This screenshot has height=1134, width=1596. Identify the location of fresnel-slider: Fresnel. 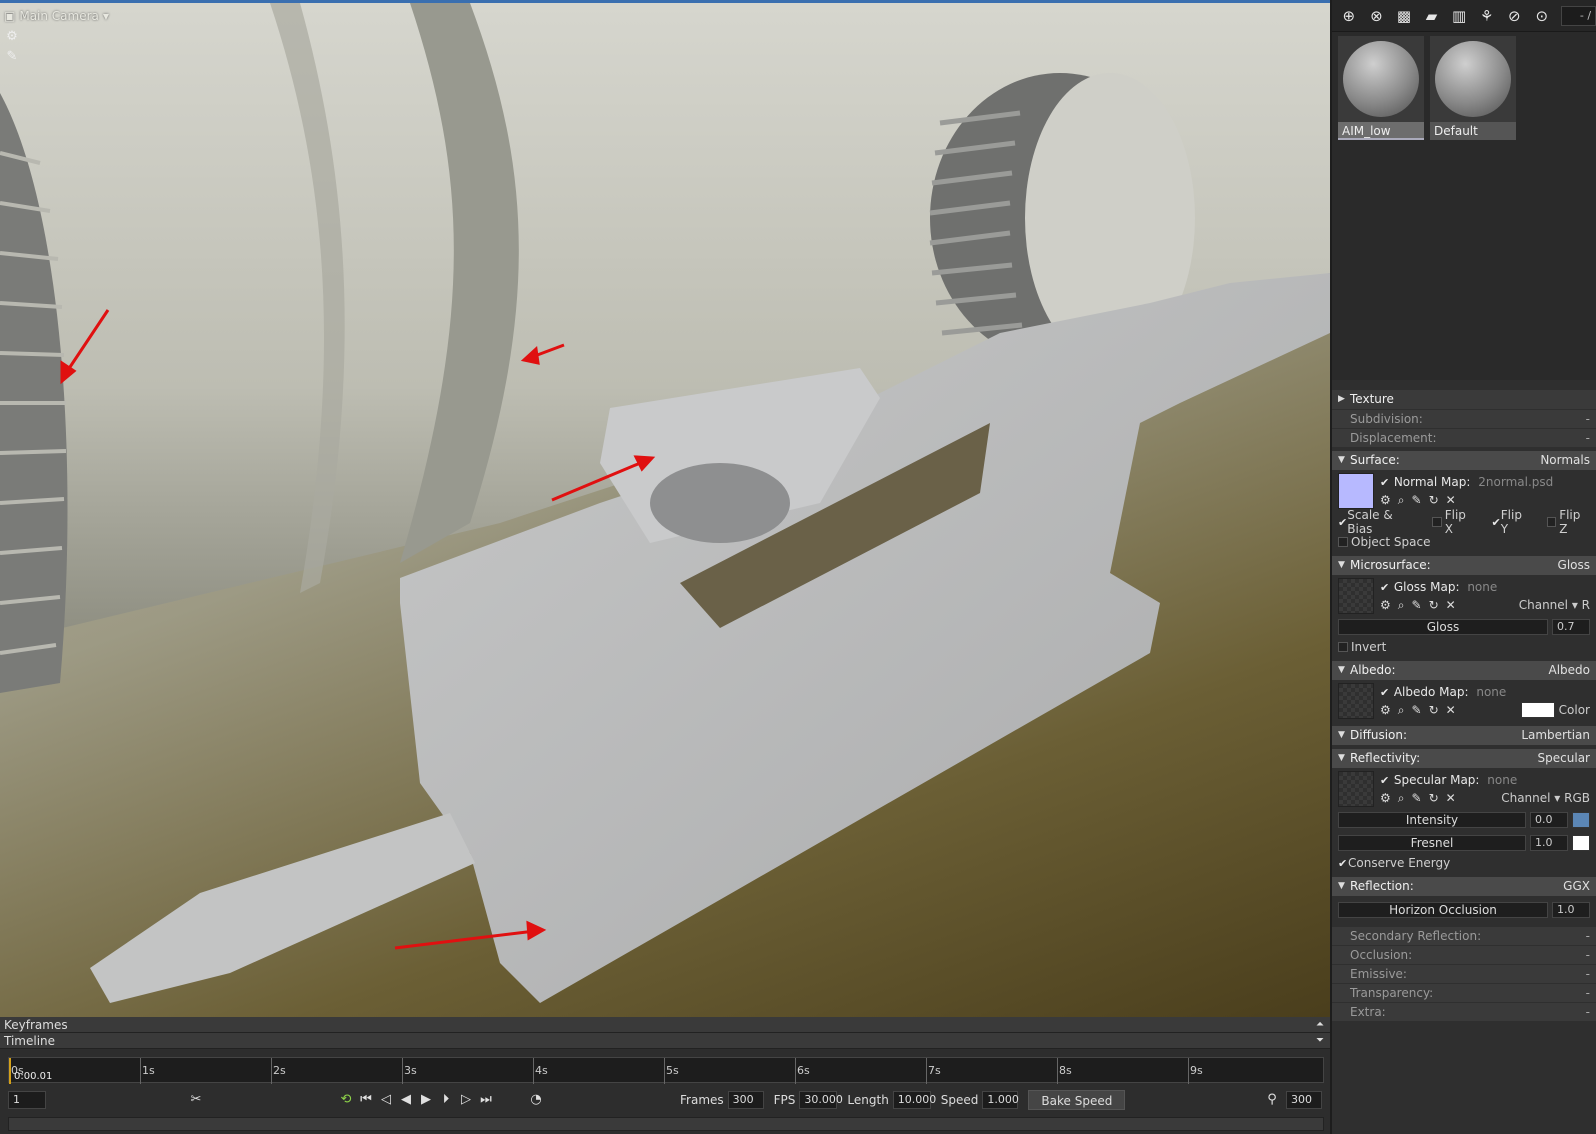
(1432, 843).